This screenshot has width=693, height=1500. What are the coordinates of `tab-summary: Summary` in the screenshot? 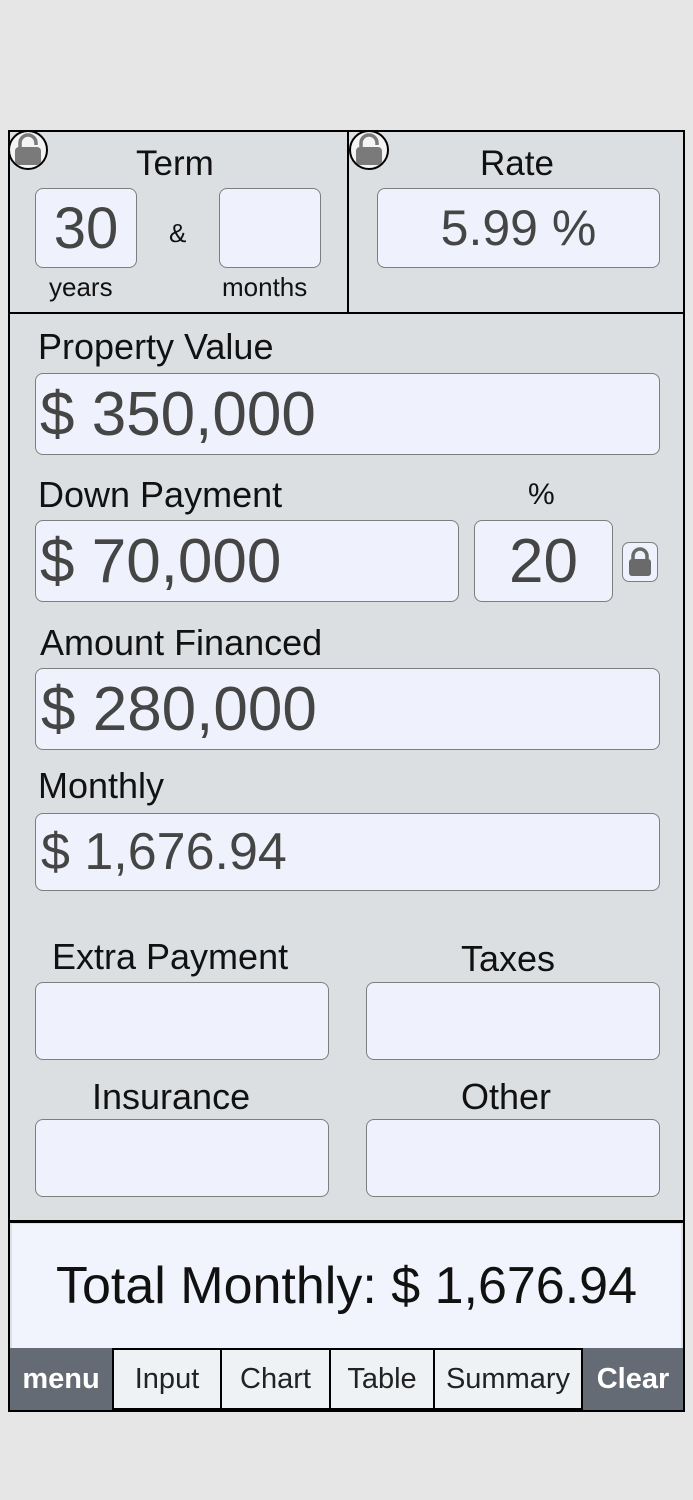 It's located at (509, 1379).